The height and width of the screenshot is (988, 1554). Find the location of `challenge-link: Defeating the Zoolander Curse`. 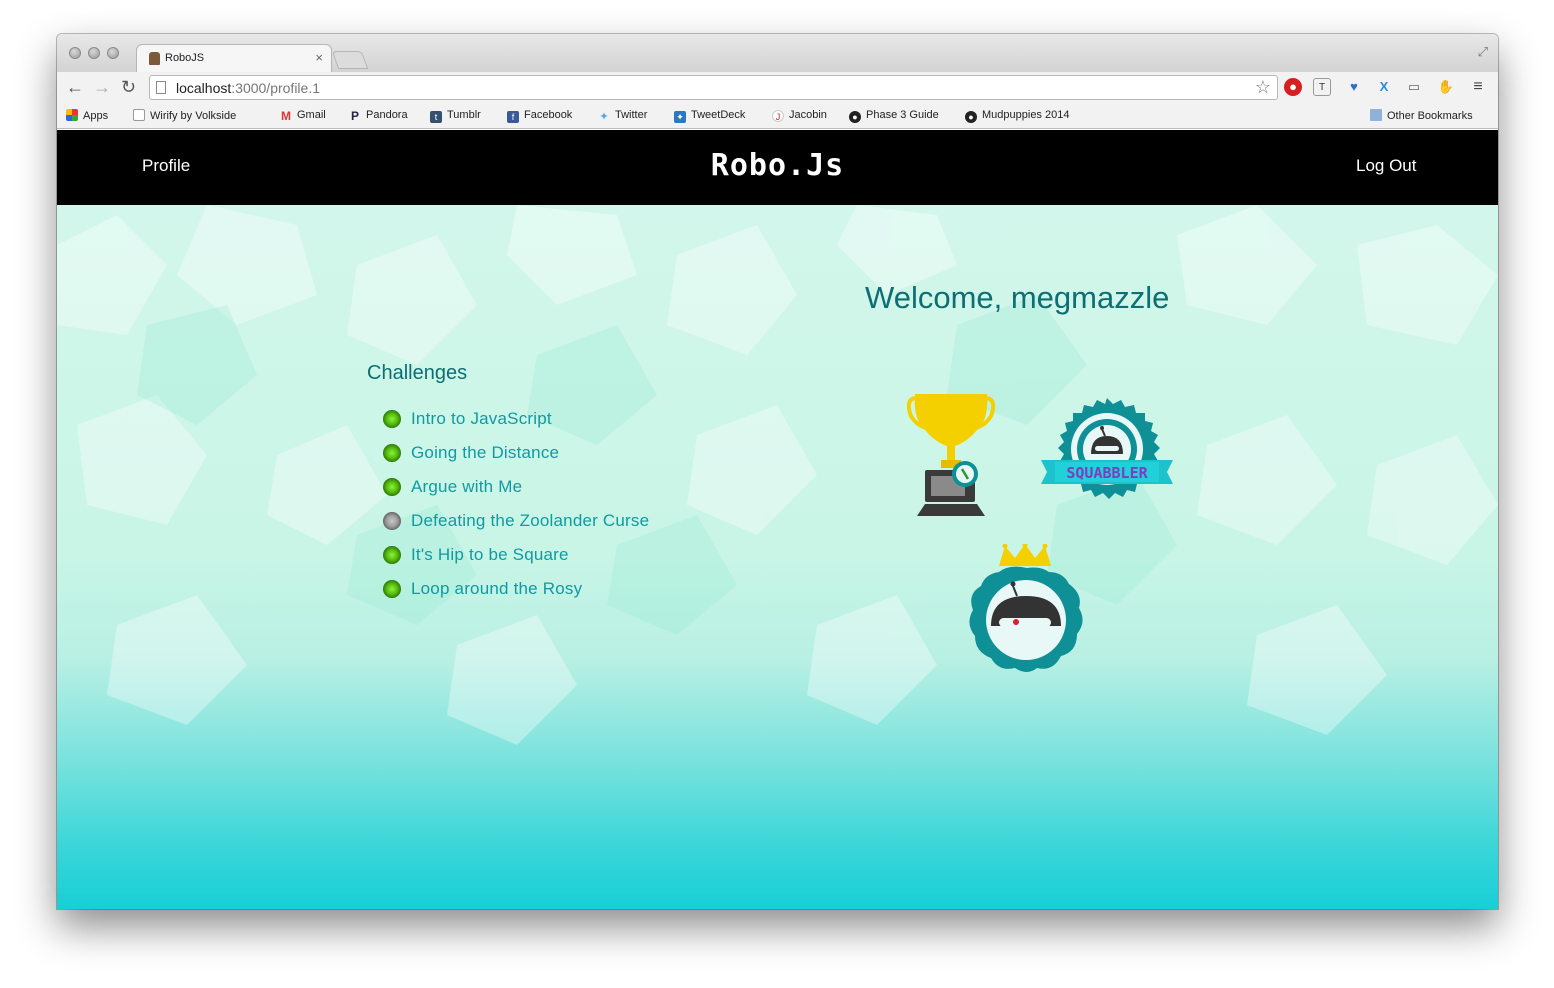

challenge-link: Defeating the Zoolander Curse is located at coordinates (530, 521).